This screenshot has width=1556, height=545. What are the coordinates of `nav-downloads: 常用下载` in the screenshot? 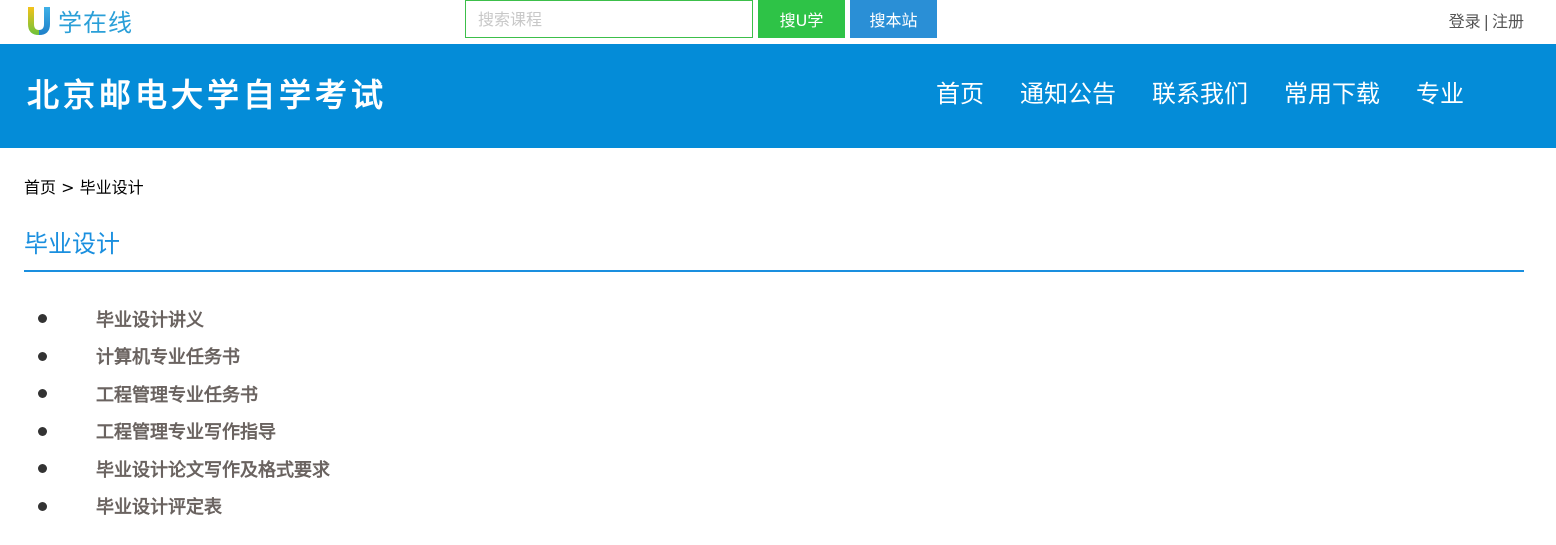 It's located at (1332, 94).